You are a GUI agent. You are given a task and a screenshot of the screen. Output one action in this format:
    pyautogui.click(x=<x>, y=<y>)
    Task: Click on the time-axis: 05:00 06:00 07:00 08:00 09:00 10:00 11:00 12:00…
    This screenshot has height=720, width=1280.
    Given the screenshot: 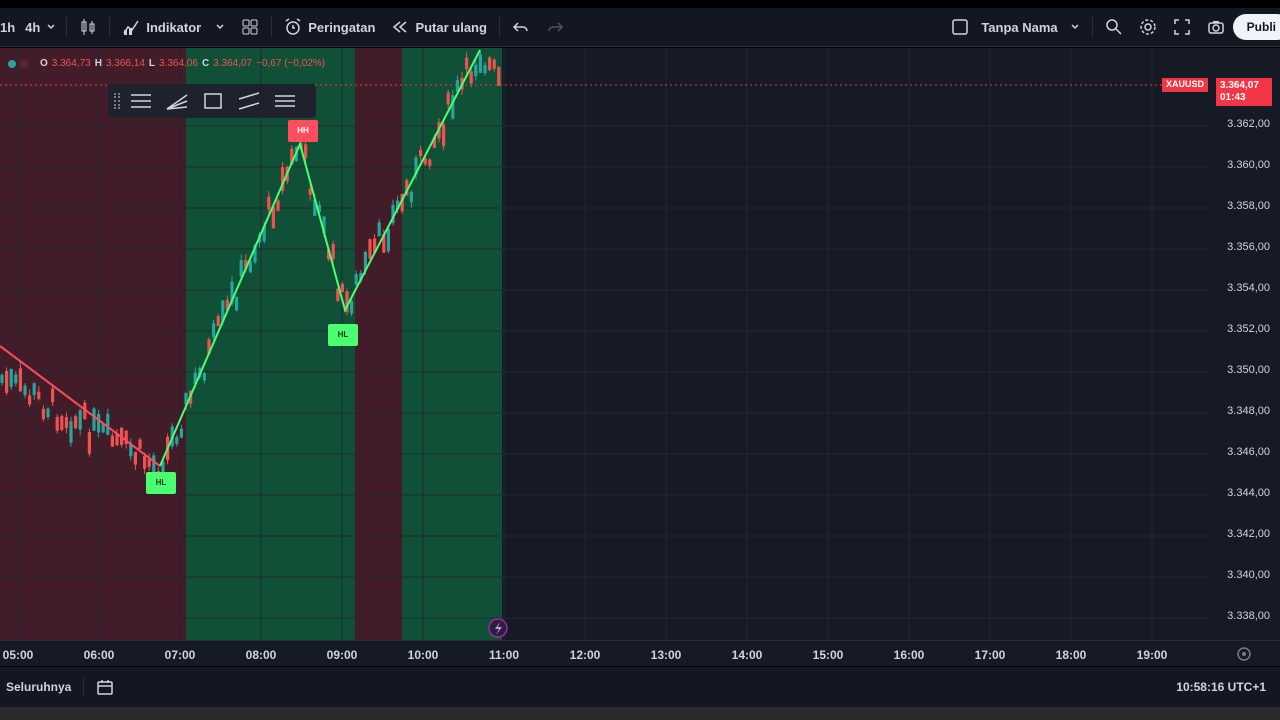 What is the action you would take?
    pyautogui.click(x=640, y=653)
    